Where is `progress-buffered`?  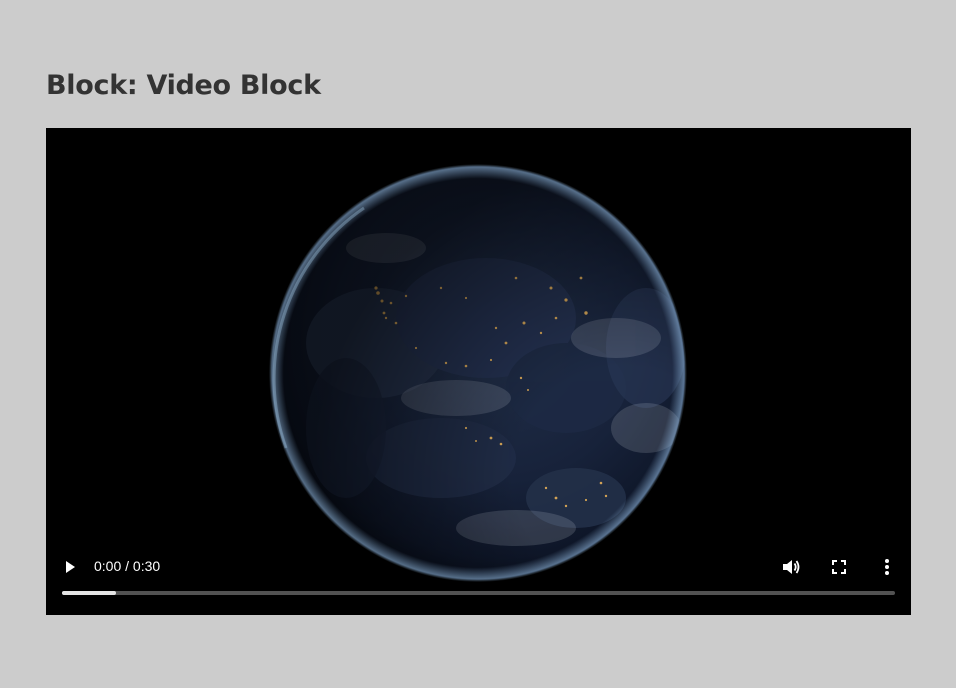 progress-buffered is located at coordinates (89, 593).